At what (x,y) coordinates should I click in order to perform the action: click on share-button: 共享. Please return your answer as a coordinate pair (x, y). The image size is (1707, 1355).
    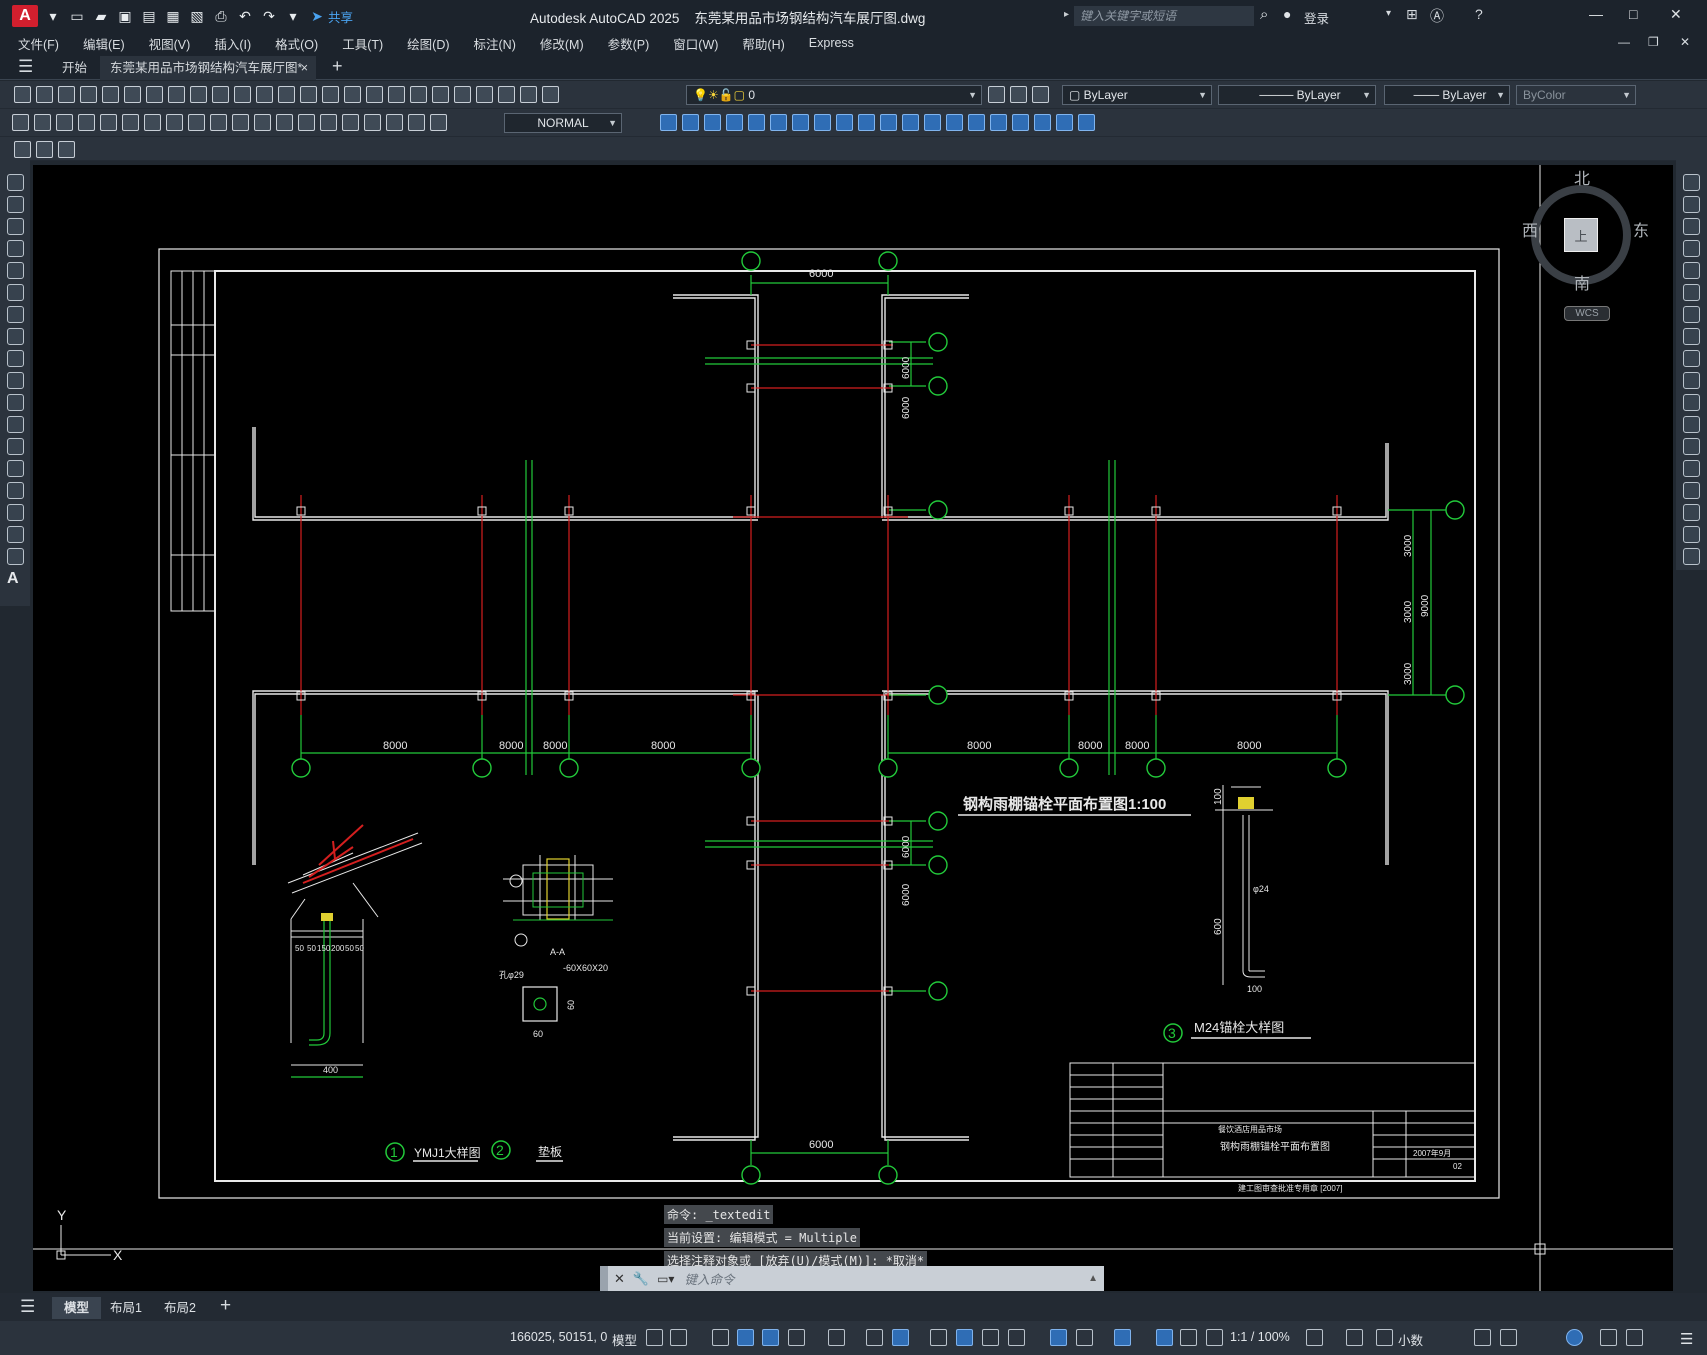
    Looking at the image, I should click on (340, 16).